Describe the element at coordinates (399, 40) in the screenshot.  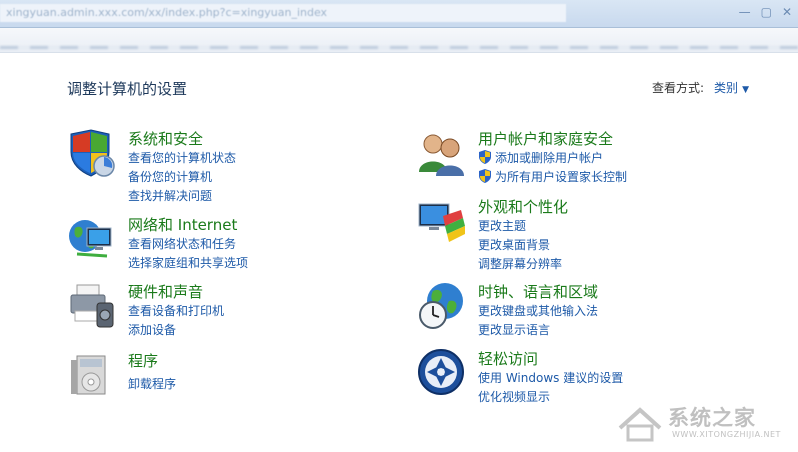
I see `toolbar-strip` at that location.